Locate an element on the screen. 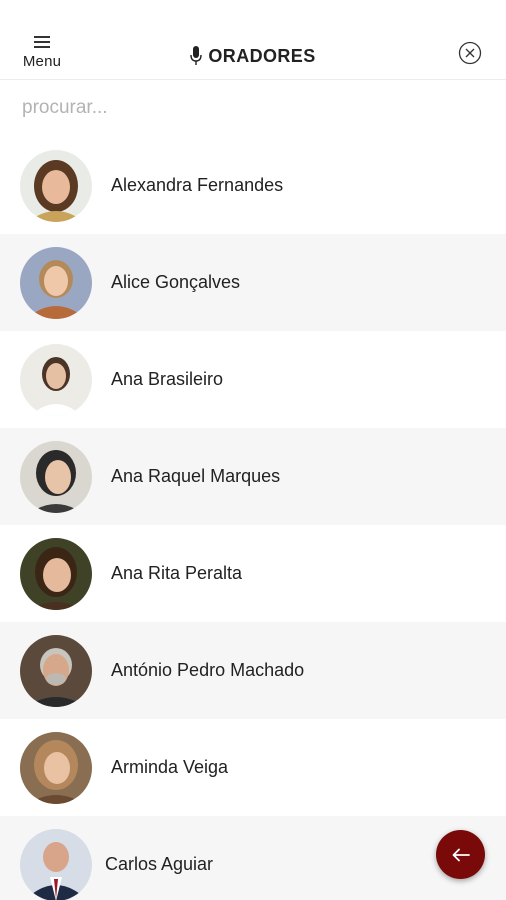 The height and width of the screenshot is (900, 506). search-bar is located at coordinates (253, 109).